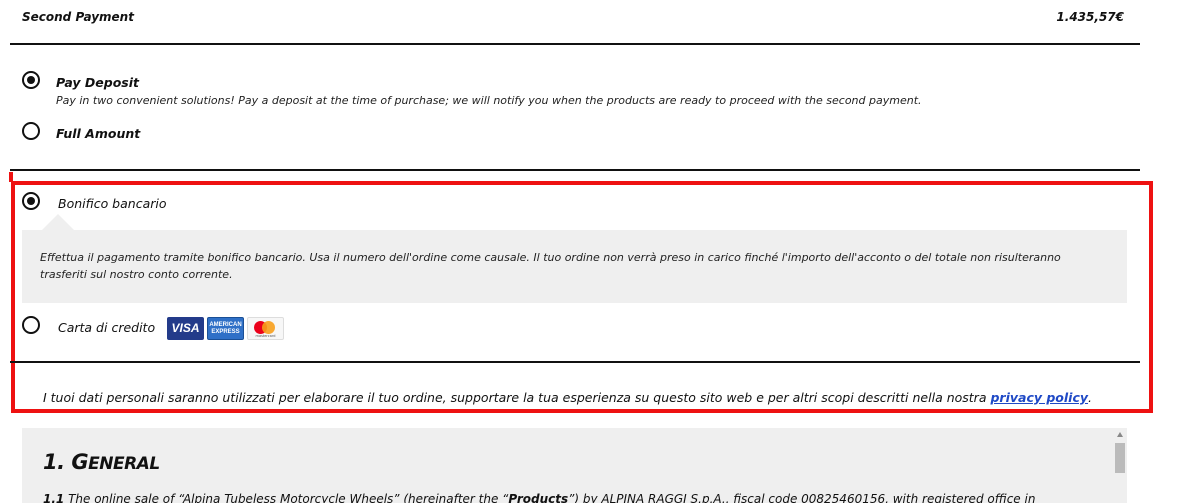 This screenshot has height=503, width=1197. I want to click on bank-transfer-label: Bonifico bancario, so click(112, 203).